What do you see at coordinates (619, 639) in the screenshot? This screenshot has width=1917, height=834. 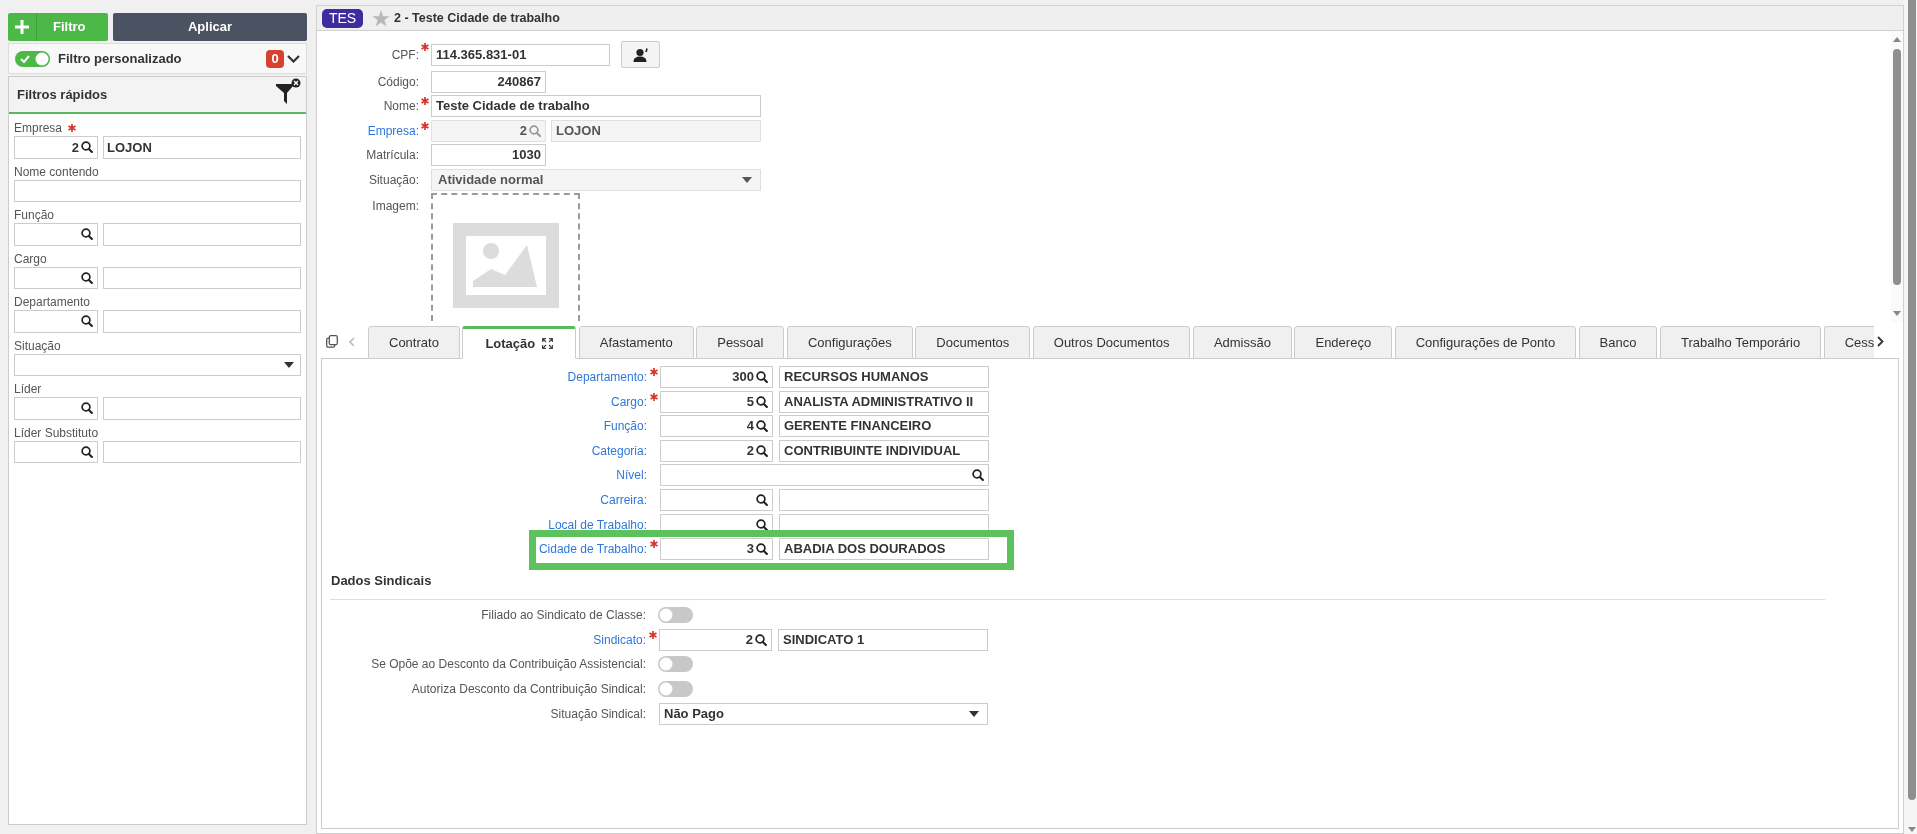 I see `field-label: Sindicato:` at bounding box center [619, 639].